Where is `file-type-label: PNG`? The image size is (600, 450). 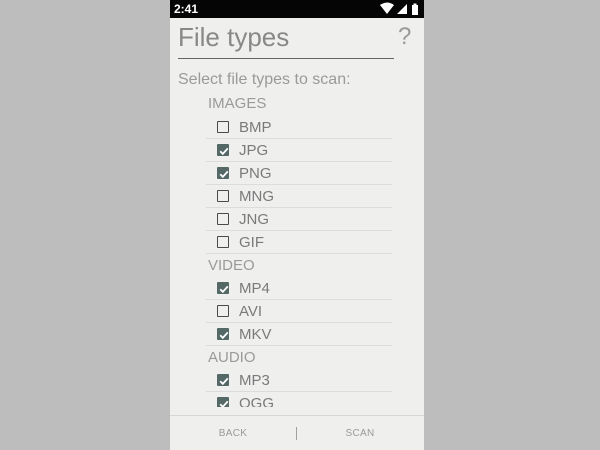
file-type-label: PNG is located at coordinates (255, 173).